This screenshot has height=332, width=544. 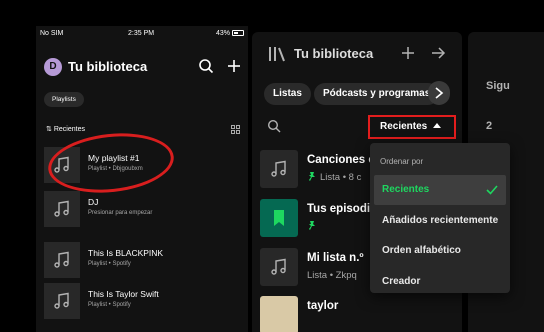 I want to click on carrier-label: No SIM, so click(x=52, y=33).